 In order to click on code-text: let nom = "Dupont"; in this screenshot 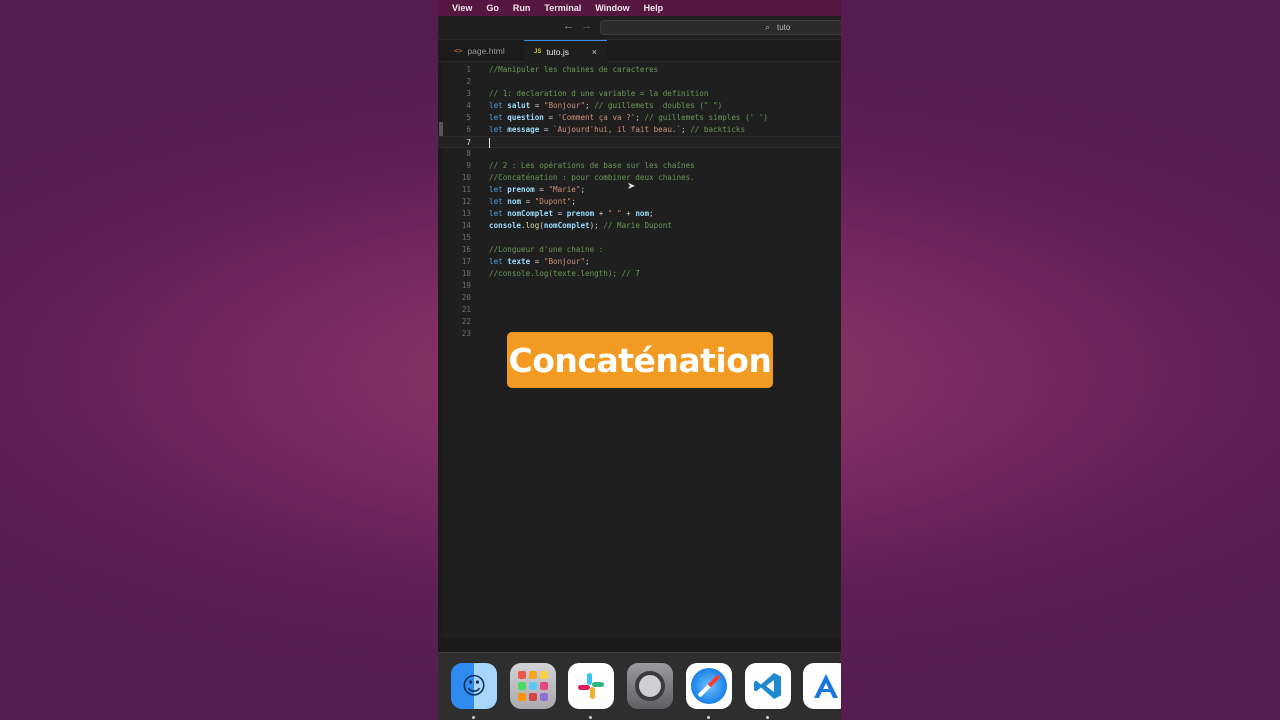, I will do `click(532, 202)`.